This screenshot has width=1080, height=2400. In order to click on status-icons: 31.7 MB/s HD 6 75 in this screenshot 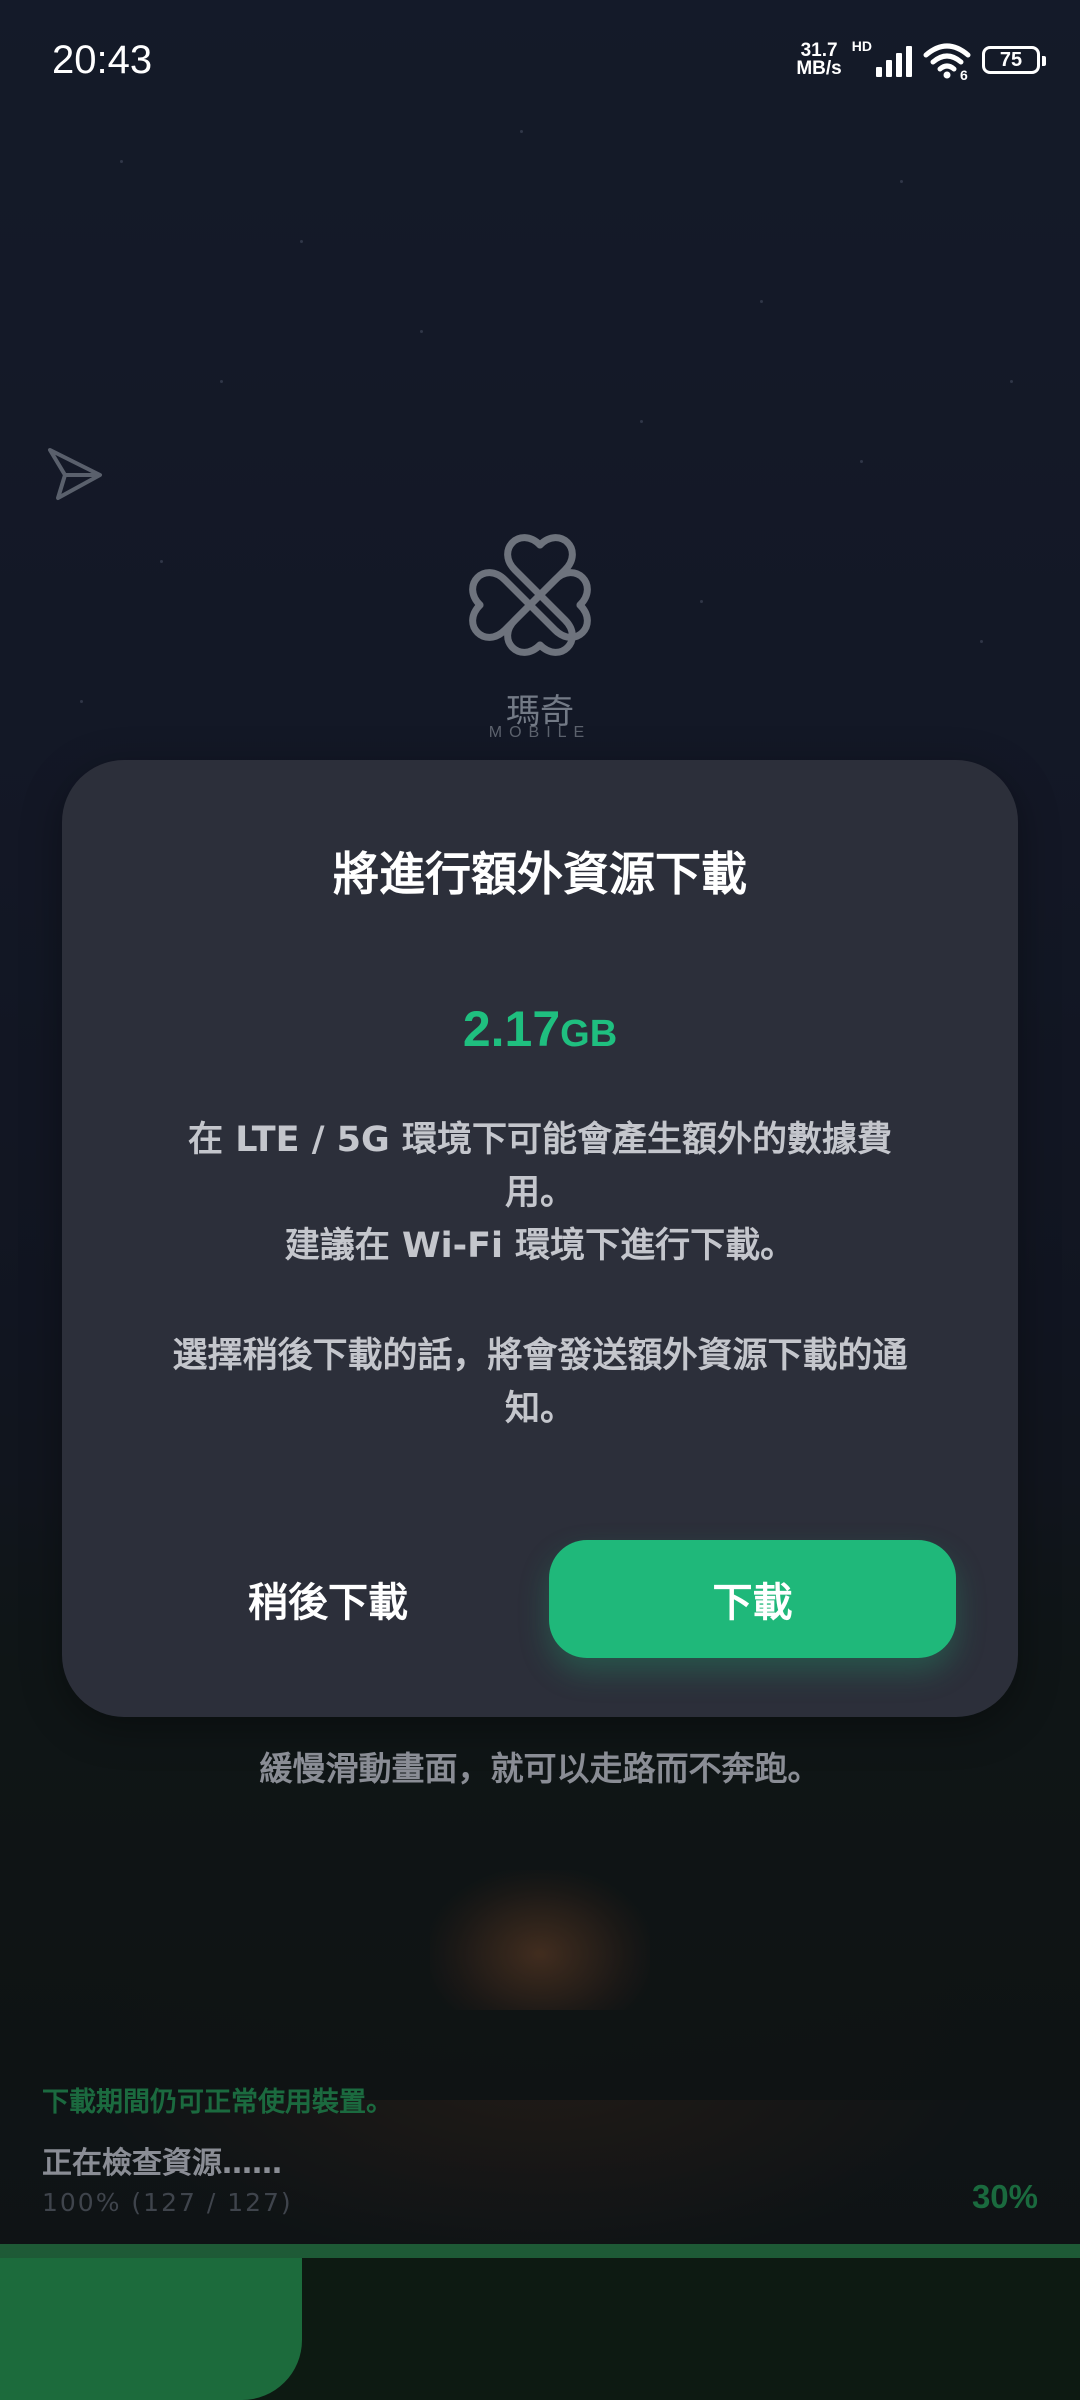, I will do `click(921, 59)`.